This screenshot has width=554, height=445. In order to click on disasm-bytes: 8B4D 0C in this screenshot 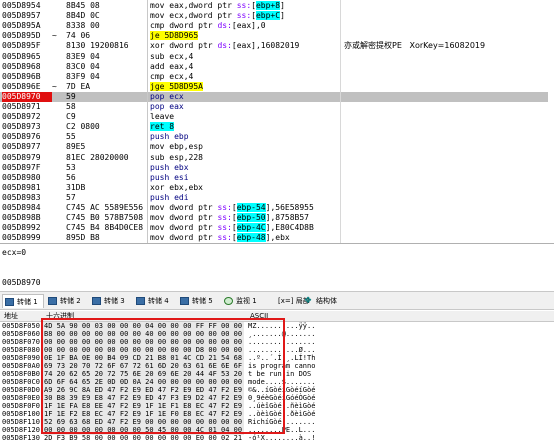, I will do `click(83, 16)`.